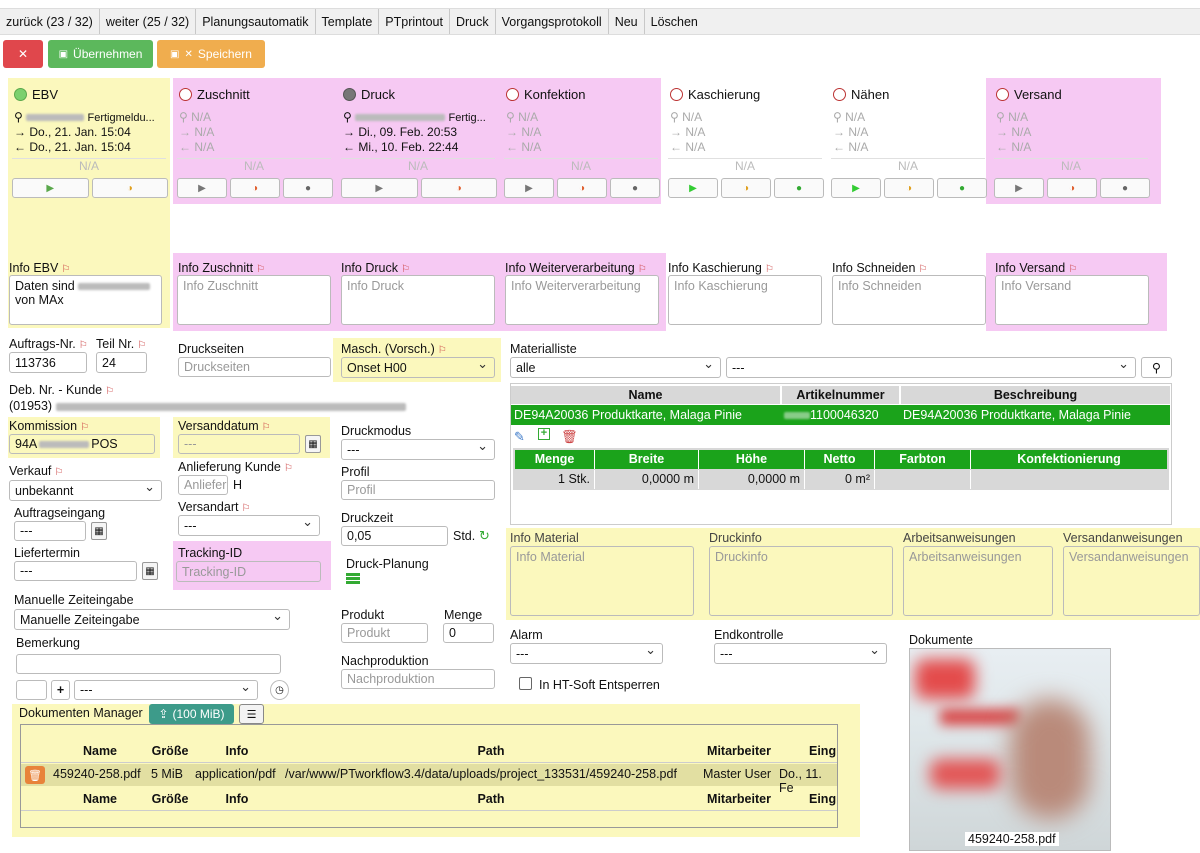  I want to click on versandart-select: ---, so click(249, 525).